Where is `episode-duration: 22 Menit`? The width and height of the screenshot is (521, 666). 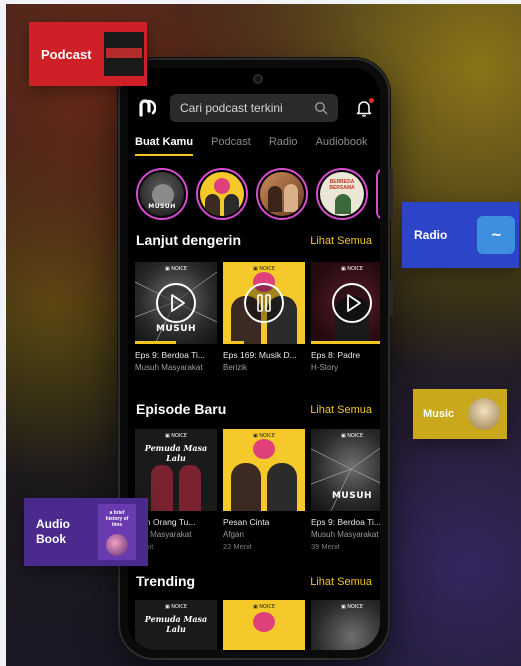 episode-duration: 22 Menit is located at coordinates (237, 546).